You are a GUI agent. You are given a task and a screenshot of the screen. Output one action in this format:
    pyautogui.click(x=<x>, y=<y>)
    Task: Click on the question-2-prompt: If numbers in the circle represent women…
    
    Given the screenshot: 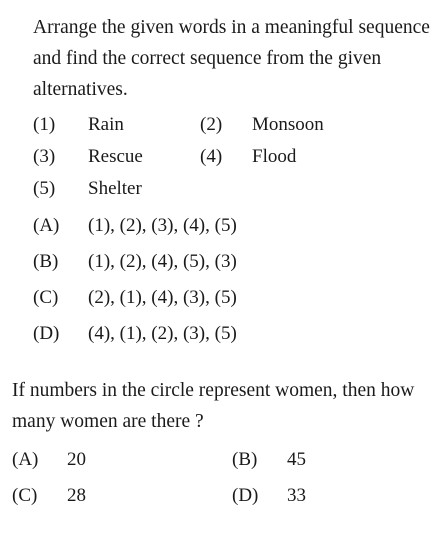 What is the action you would take?
    pyautogui.click(x=213, y=406)
    